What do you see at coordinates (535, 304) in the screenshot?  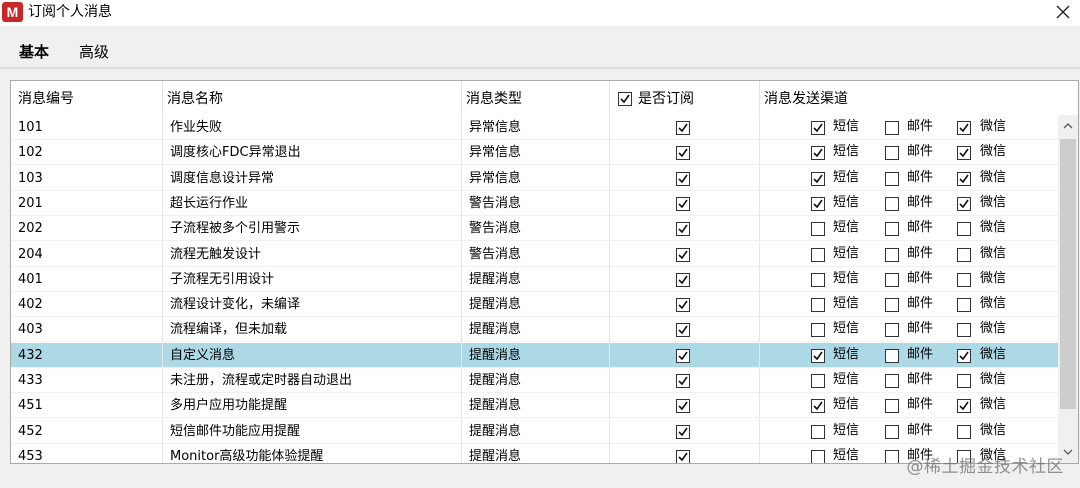 I see `table-row: 402 流程设计变化，未编译 提醒消息 短信 邮件 微信` at bounding box center [535, 304].